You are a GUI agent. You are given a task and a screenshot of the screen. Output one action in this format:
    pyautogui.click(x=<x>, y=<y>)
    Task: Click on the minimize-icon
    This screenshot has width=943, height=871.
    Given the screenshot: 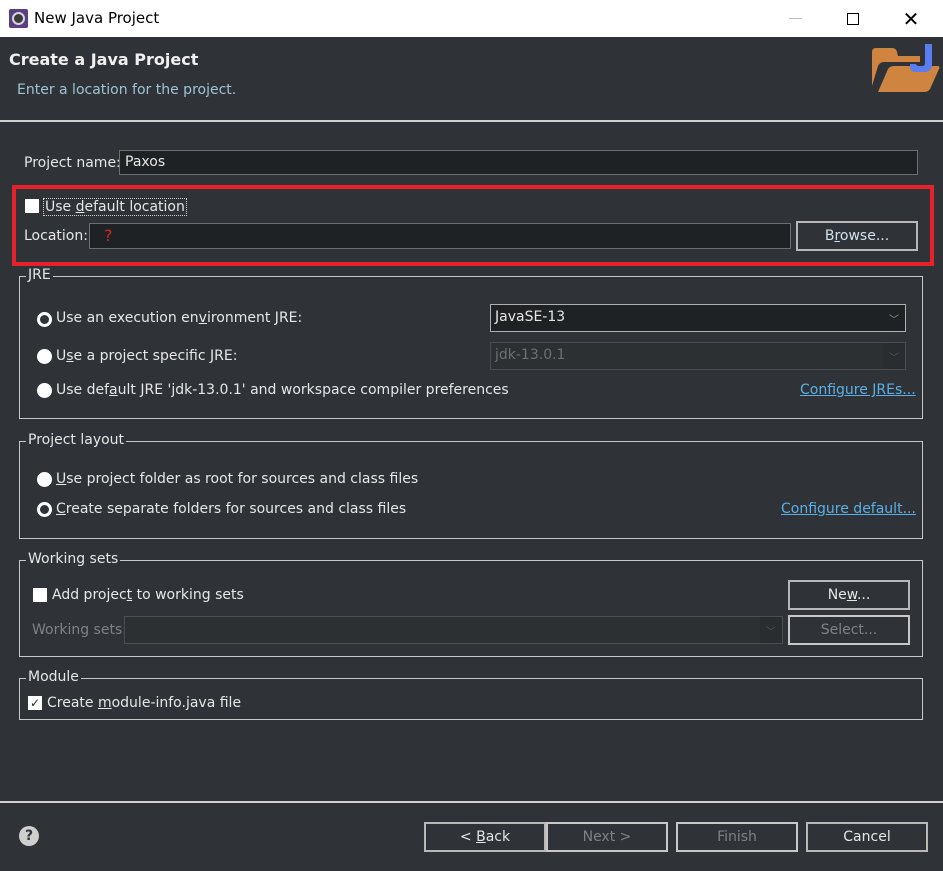 What is the action you would take?
    pyautogui.click(x=795, y=18)
    